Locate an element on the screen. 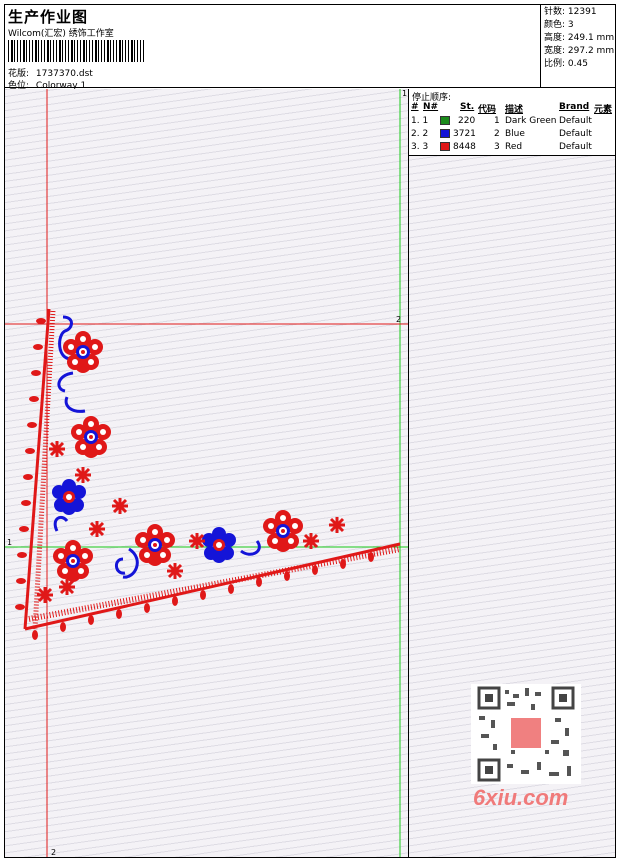 Image resolution: width=620 pixels, height=861 pixels. spec-height: 高度: 249.1 mm is located at coordinates (579, 38).